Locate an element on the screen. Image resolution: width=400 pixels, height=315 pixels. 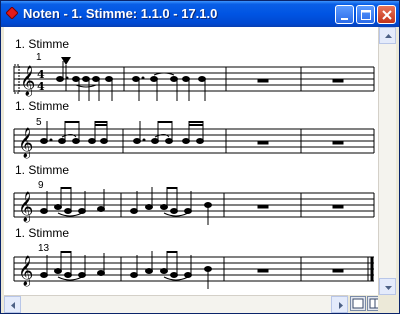
scroll-down-icon is located at coordinates (388, 288).